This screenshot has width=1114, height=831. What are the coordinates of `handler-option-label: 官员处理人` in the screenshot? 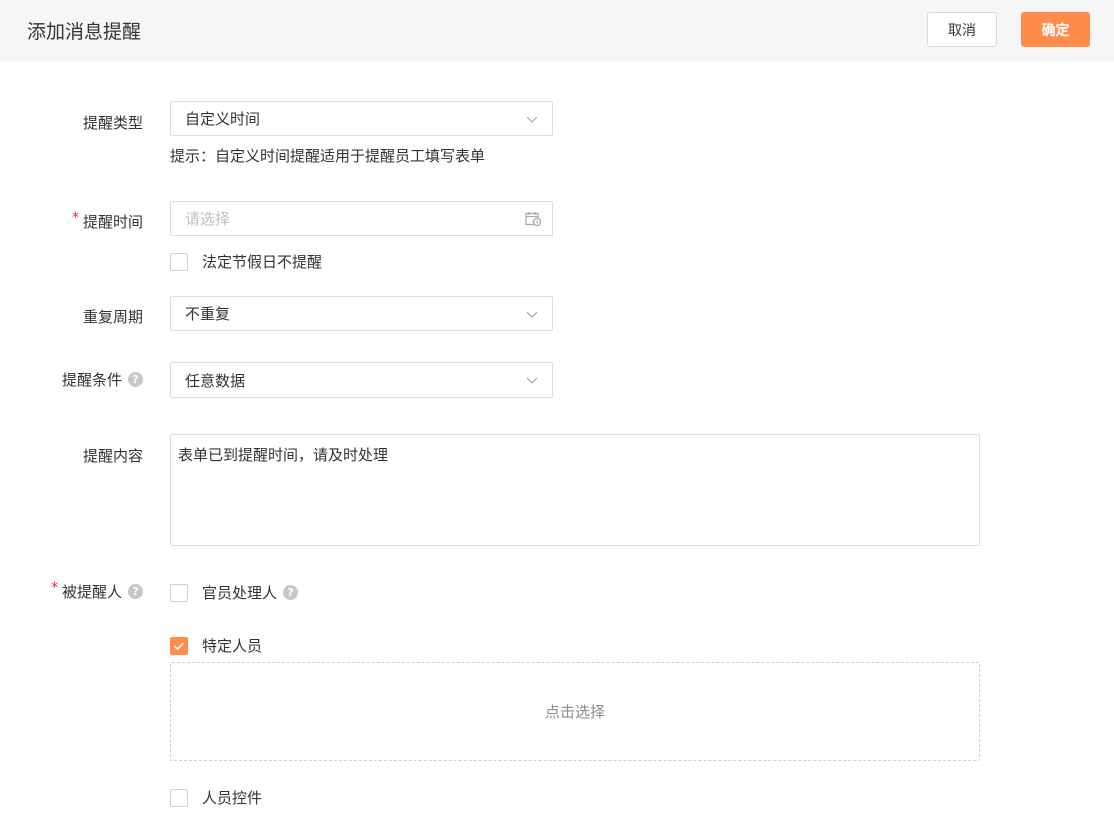 It's located at (240, 593).